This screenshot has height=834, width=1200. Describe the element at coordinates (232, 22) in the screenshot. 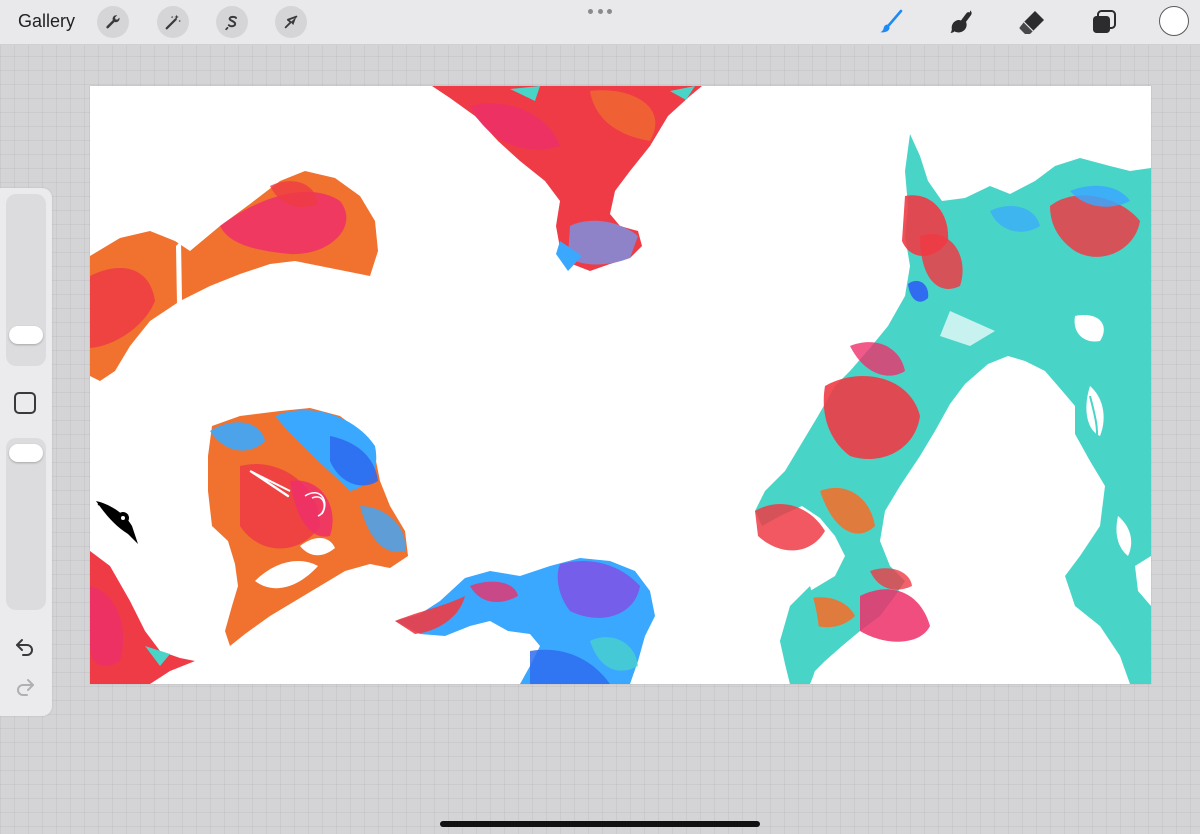

I see `selection-s-icon` at that location.